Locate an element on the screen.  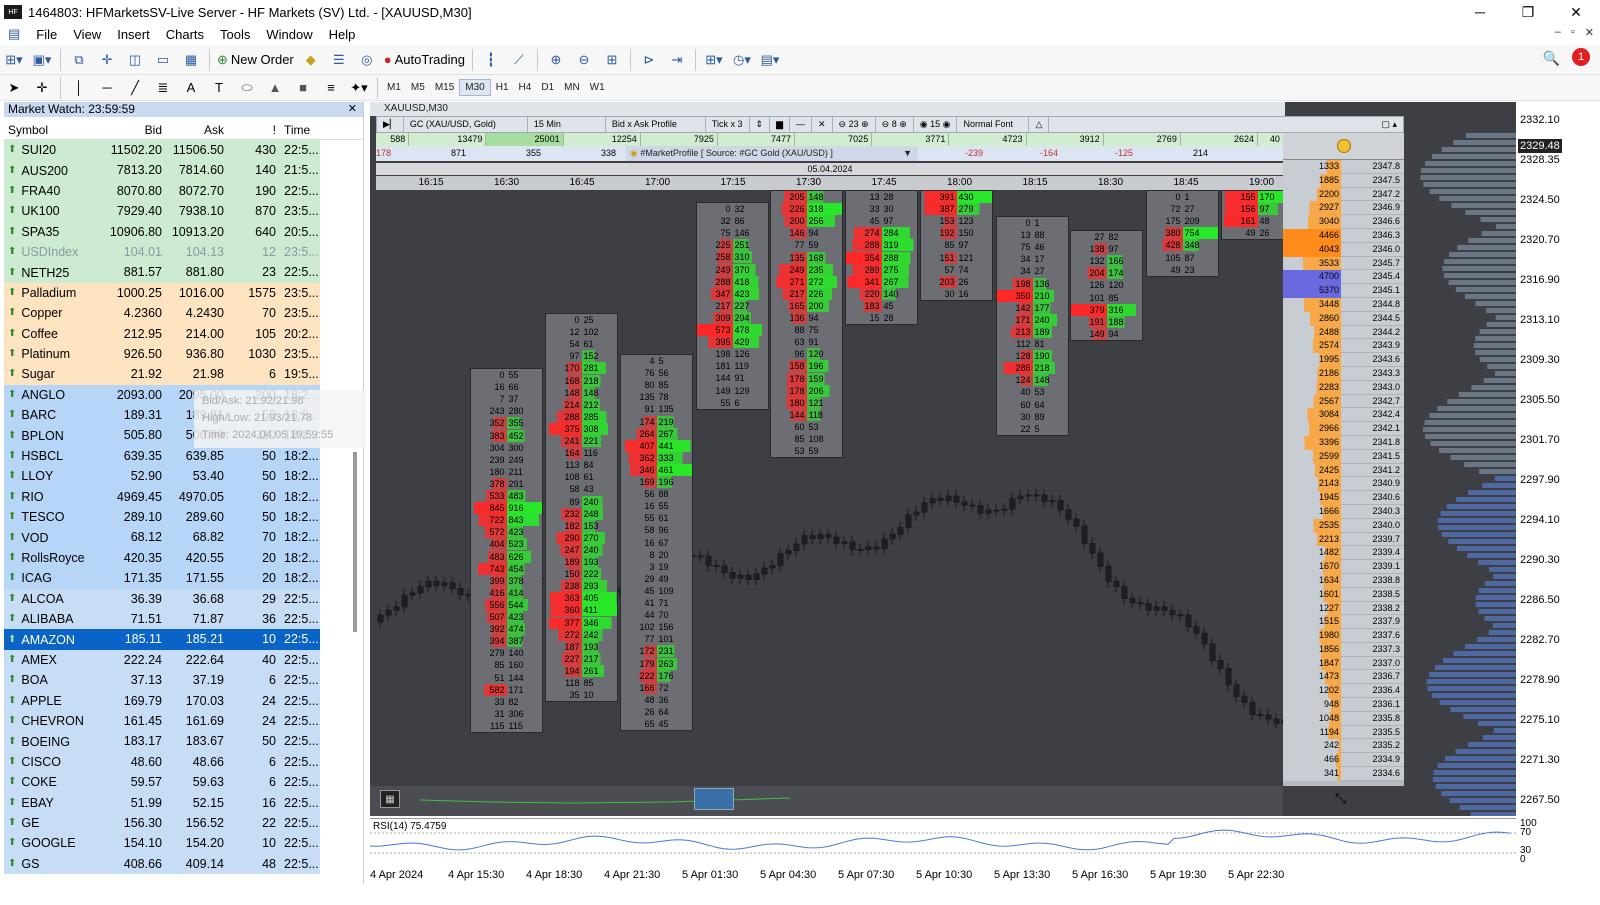
zoom-in-icon: ⊕ is located at coordinates (556, 60).